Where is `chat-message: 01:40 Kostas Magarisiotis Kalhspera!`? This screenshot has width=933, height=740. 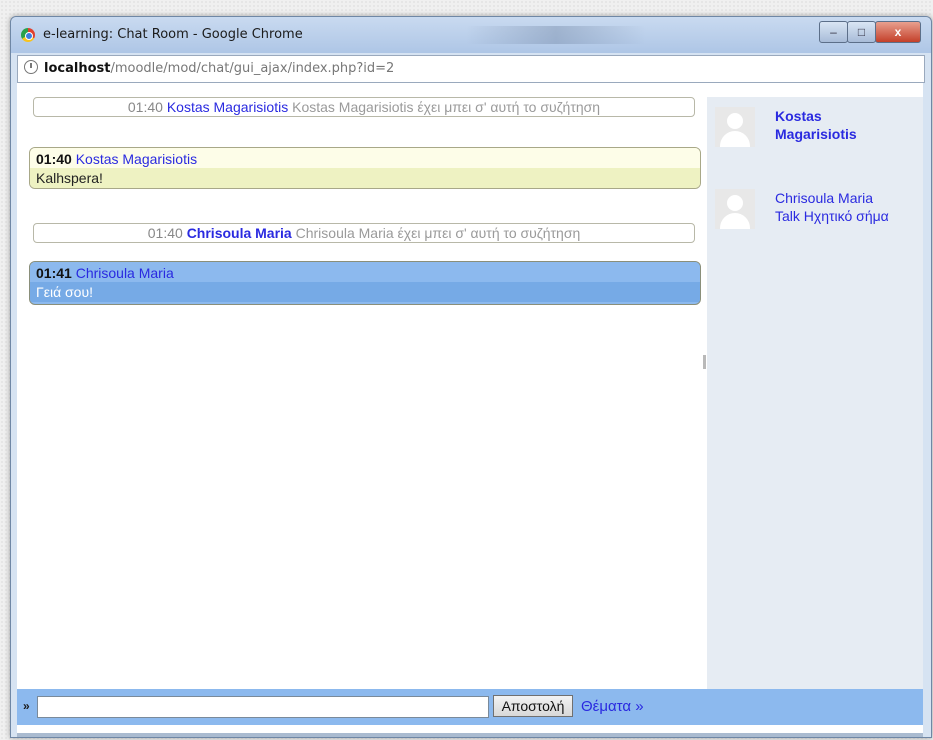
chat-message: 01:40 Kostas Magarisiotis Kalhspera! is located at coordinates (365, 168).